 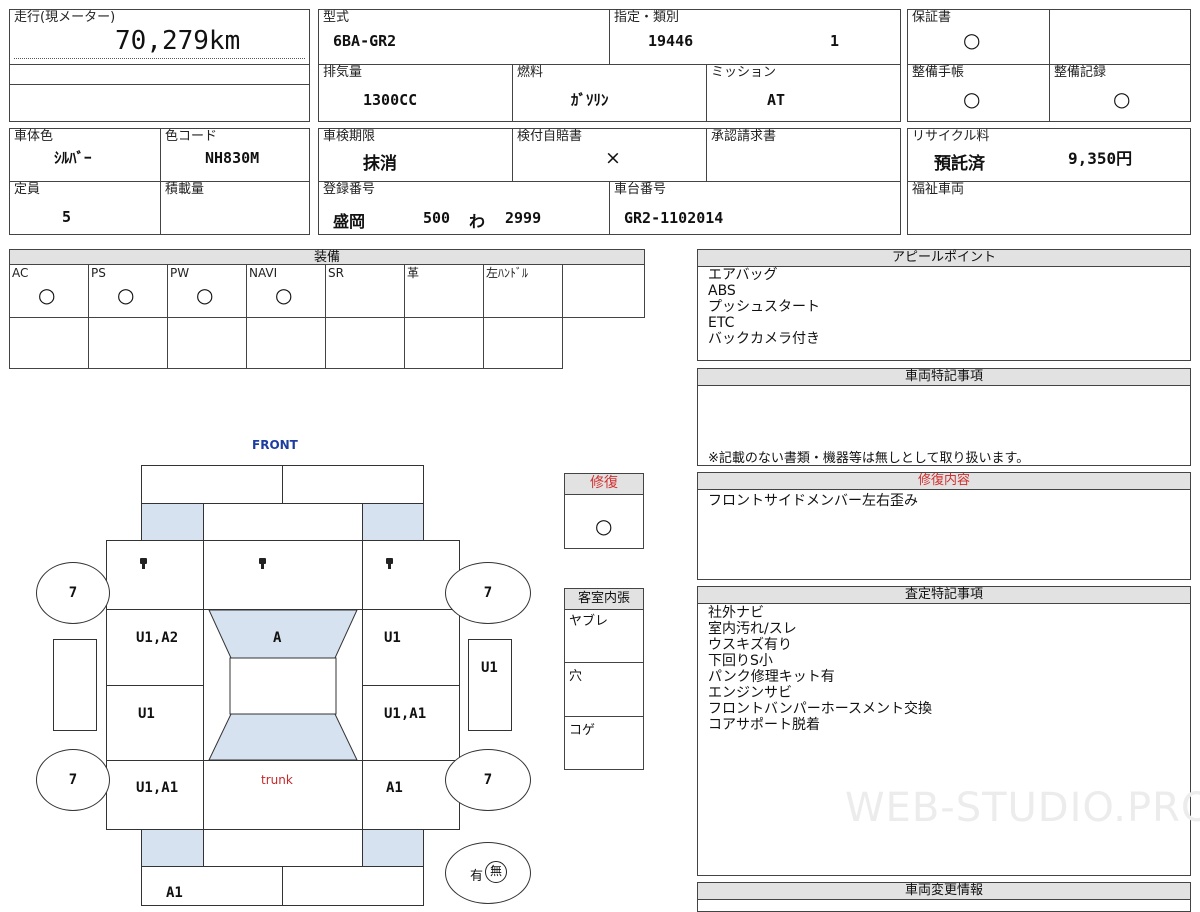 I want to click on right-rear-door-text: U1,A1, so click(x=405, y=714).